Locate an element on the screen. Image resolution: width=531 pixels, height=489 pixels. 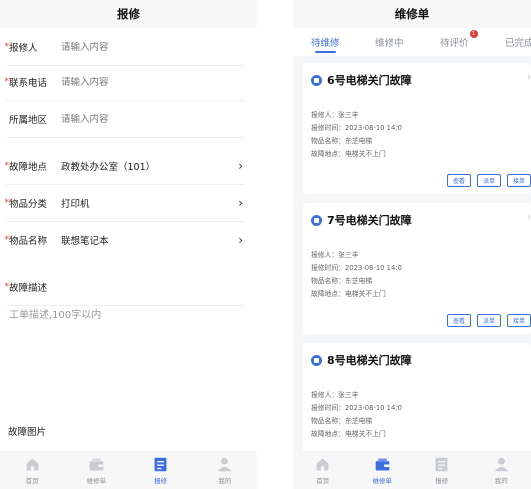
order-title: 6号电梯关门故障 is located at coordinates (369, 80).